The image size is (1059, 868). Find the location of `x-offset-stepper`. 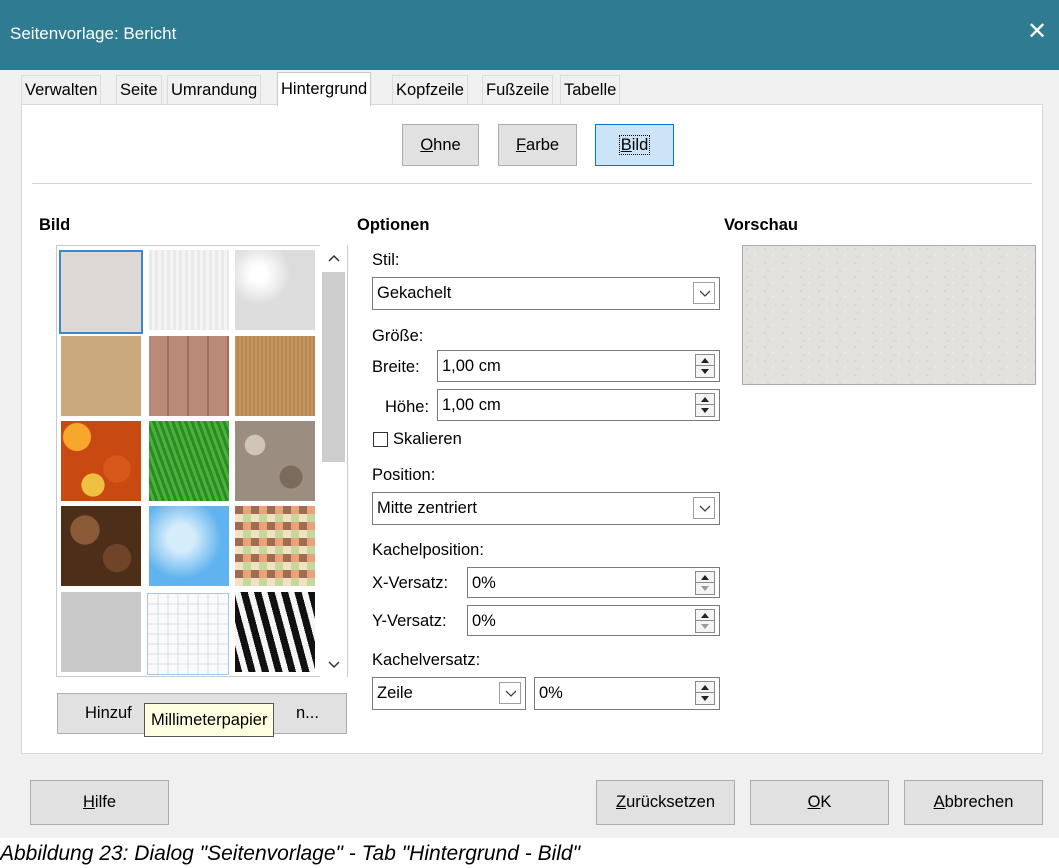

x-offset-stepper is located at coordinates (705, 583).